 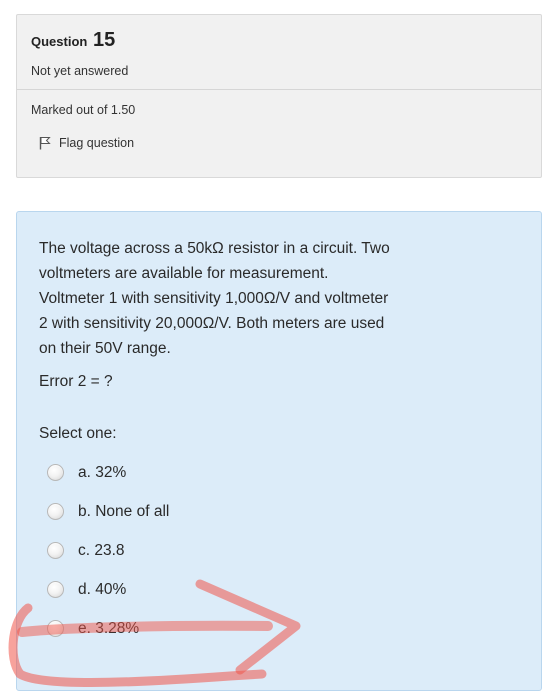 What do you see at coordinates (83, 110) in the screenshot?
I see `question-grade: Marked out of 1.50` at bounding box center [83, 110].